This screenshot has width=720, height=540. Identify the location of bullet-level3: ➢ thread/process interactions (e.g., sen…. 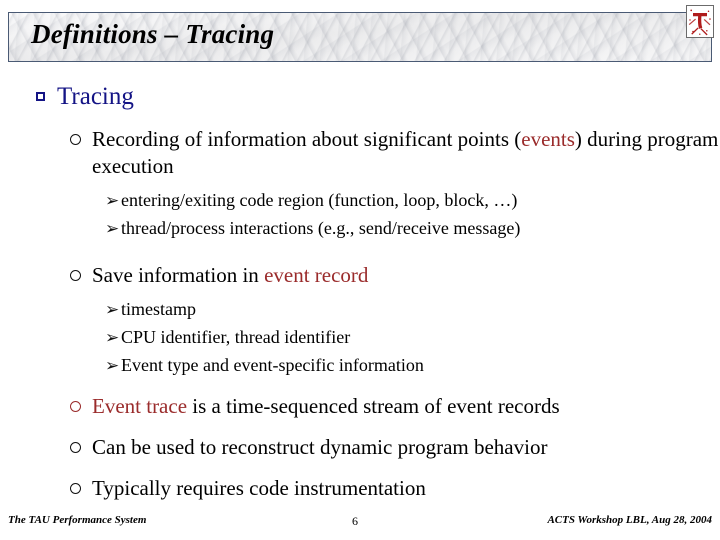
(412, 229).